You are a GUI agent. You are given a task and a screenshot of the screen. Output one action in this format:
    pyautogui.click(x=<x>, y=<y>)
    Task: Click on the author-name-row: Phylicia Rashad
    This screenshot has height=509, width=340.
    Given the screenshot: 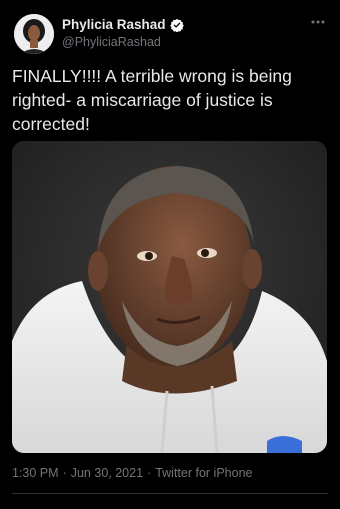 What is the action you would take?
    pyautogui.click(x=123, y=24)
    